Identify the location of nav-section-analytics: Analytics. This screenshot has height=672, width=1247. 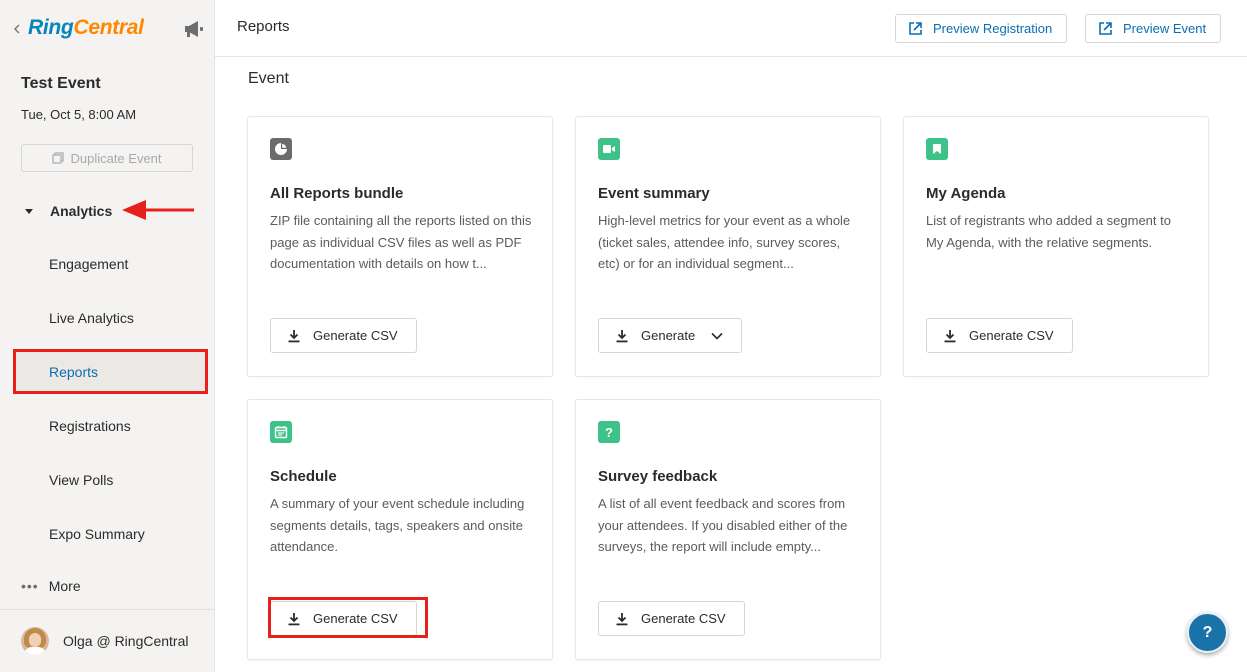
(66, 211).